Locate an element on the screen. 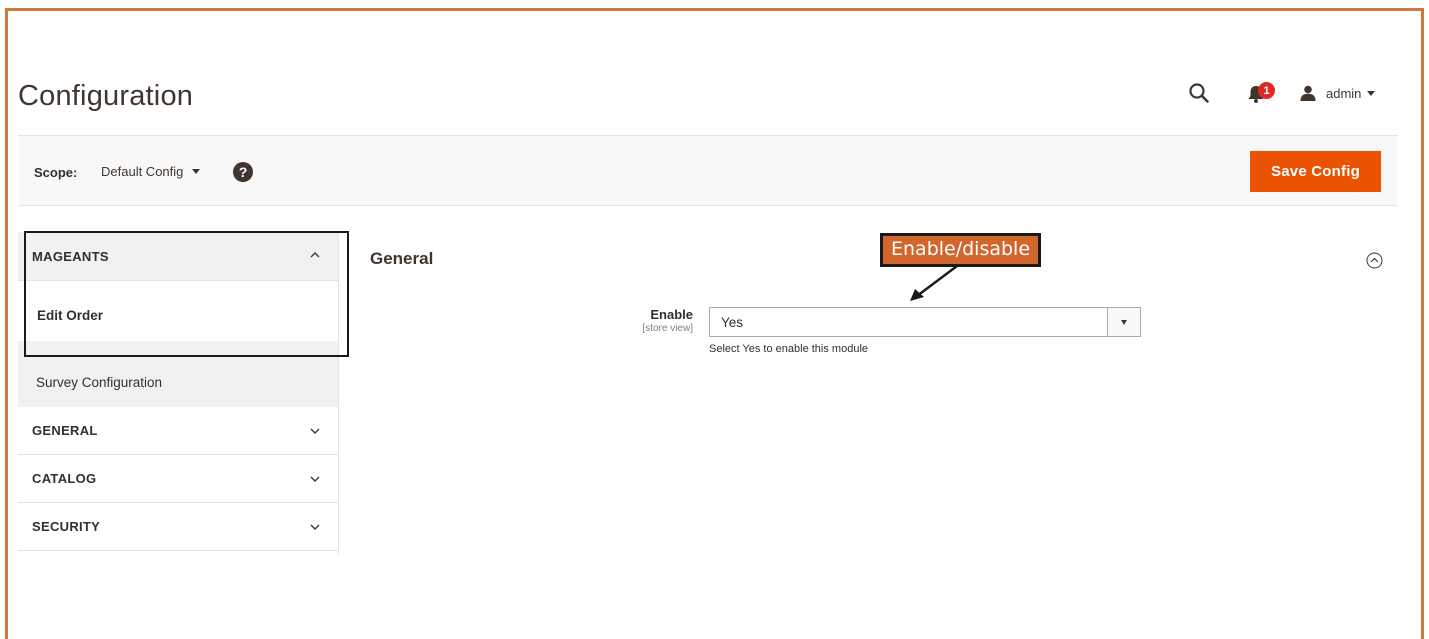  sidebar-tab-general: GENERAL is located at coordinates (178, 431).